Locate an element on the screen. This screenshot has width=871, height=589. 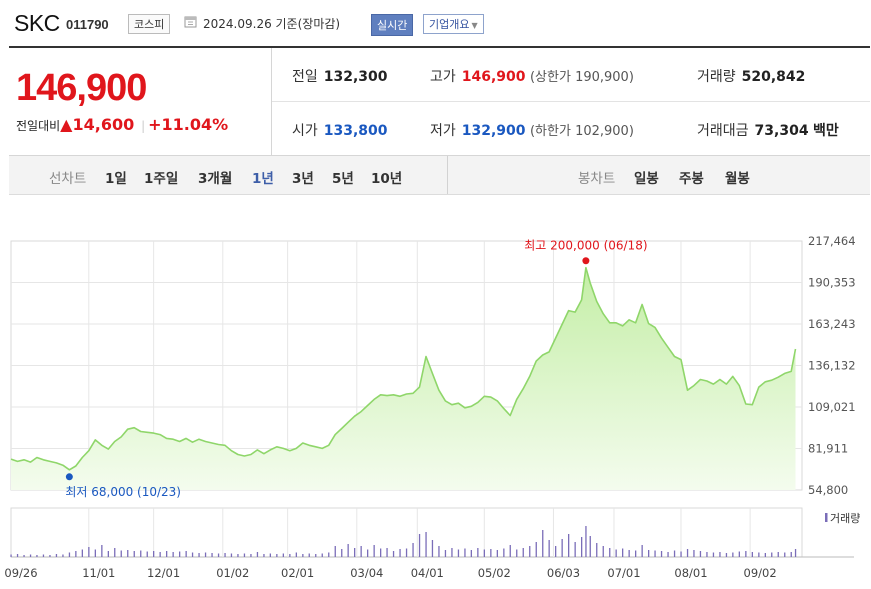
y-tick-label: 136,132 is located at coordinates (832, 366).